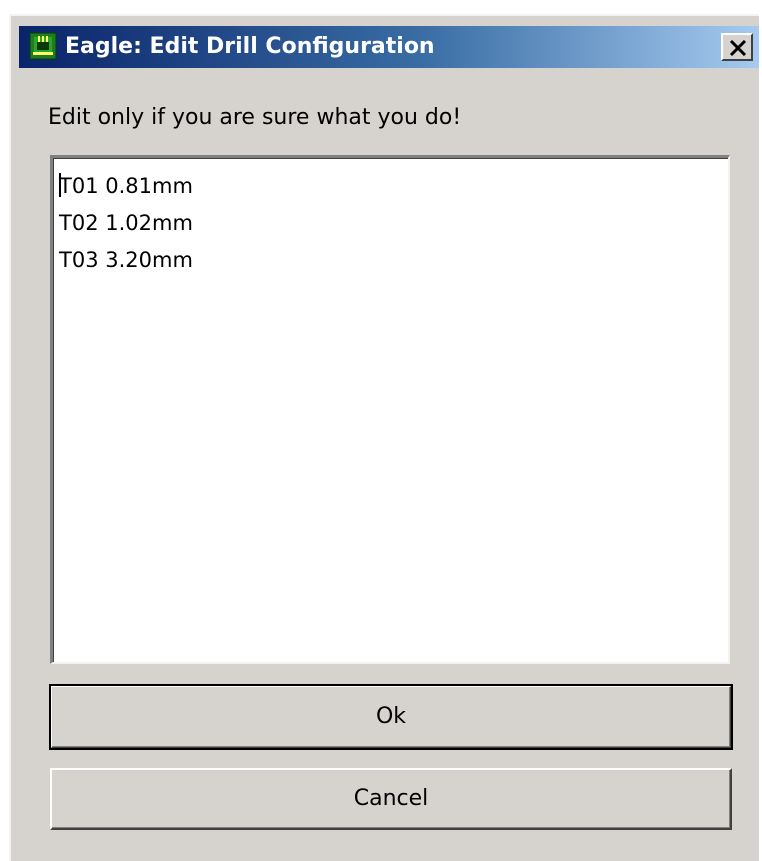 Image resolution: width=762 pixels, height=861 pixels. I want to click on cancel-button: Cancel, so click(391, 799).